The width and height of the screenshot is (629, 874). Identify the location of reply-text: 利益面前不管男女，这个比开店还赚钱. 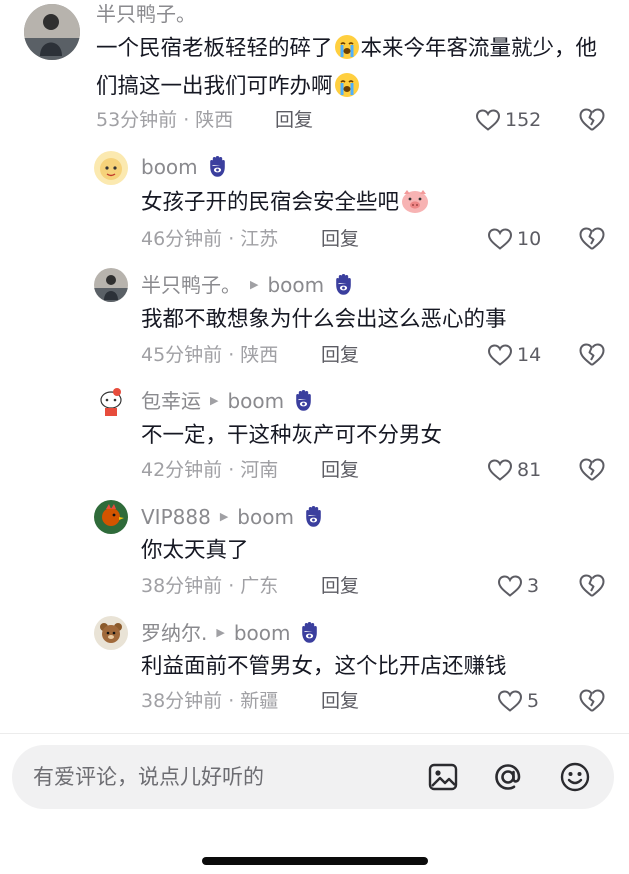
(324, 666).